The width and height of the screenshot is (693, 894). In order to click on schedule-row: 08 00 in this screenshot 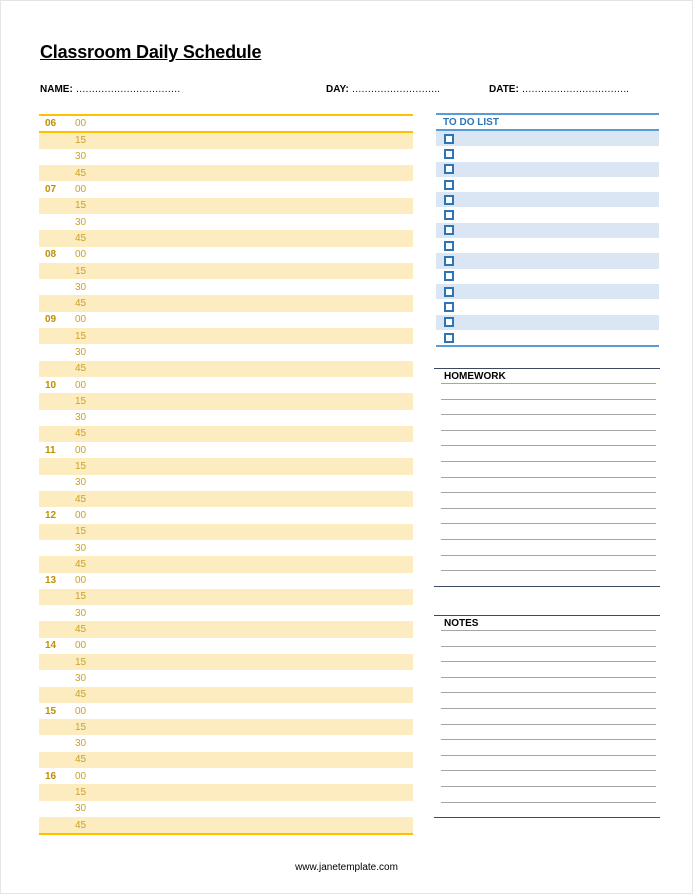, I will do `click(226, 255)`.